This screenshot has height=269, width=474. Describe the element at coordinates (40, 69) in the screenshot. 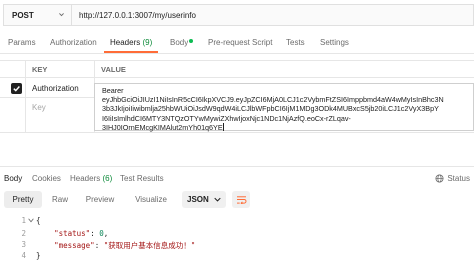

I see `column-key-header: KEY` at that location.